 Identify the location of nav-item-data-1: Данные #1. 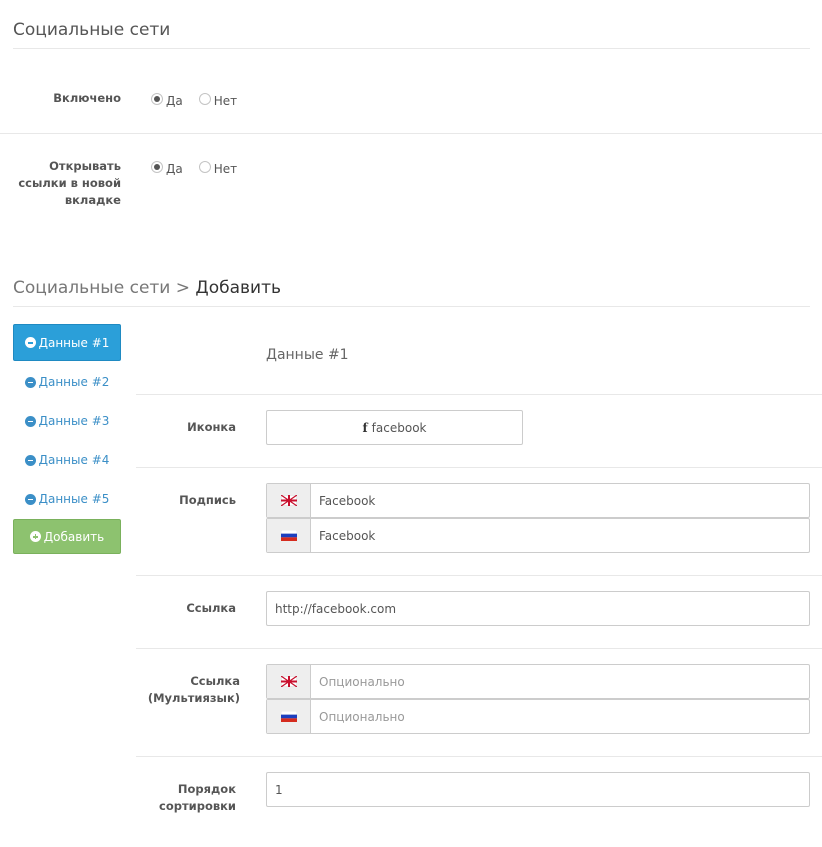
(67, 342).